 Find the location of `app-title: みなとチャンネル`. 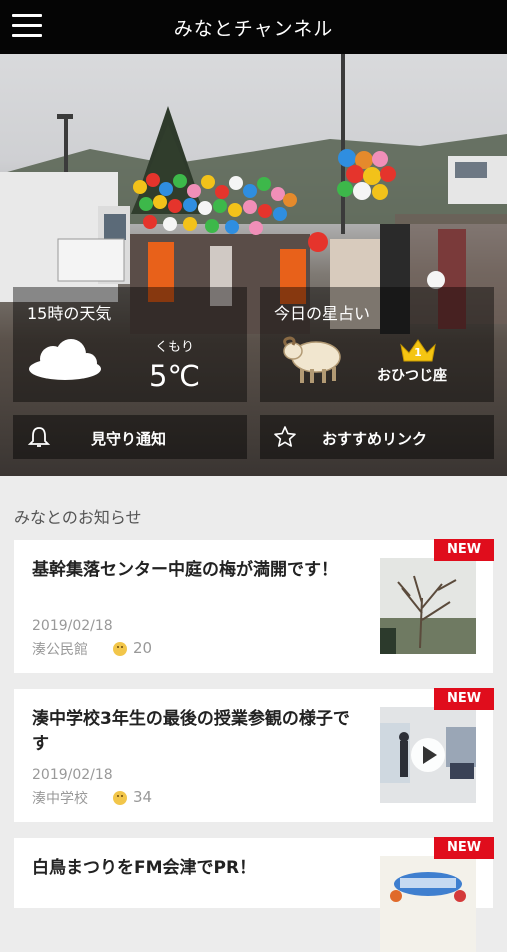

app-title: みなとチャンネル is located at coordinates (253, 29).